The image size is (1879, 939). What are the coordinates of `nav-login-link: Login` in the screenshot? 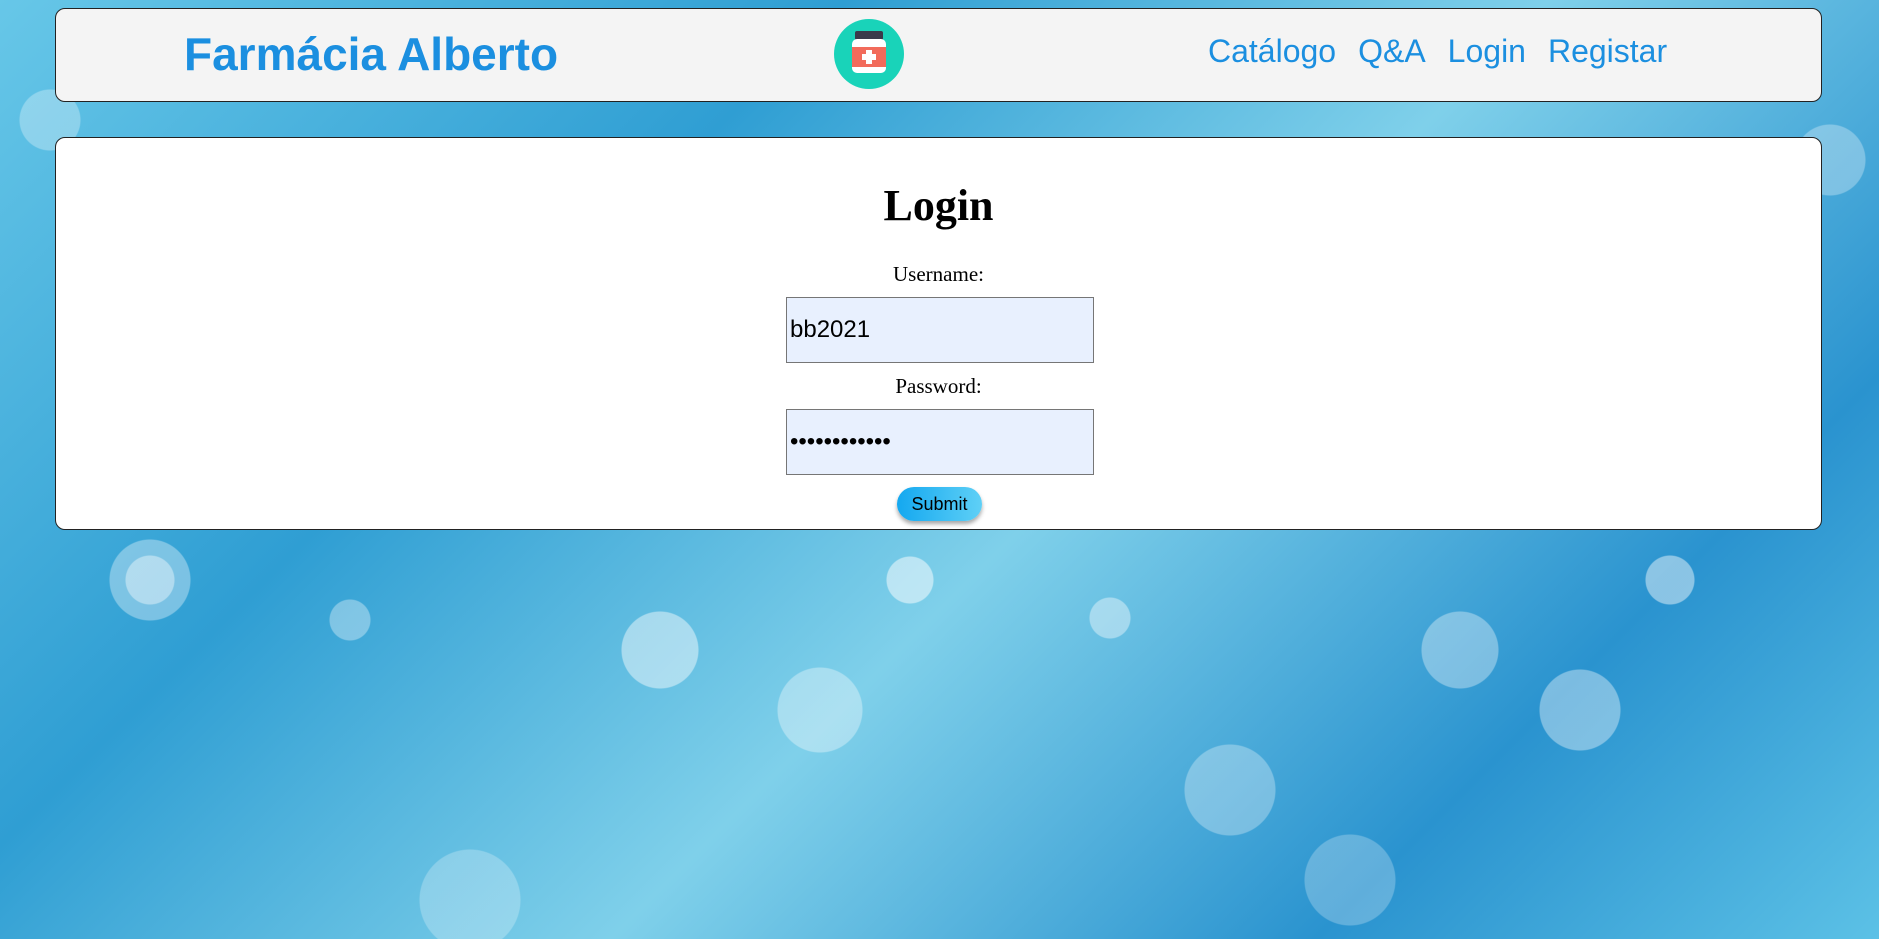 It's located at (1487, 51).